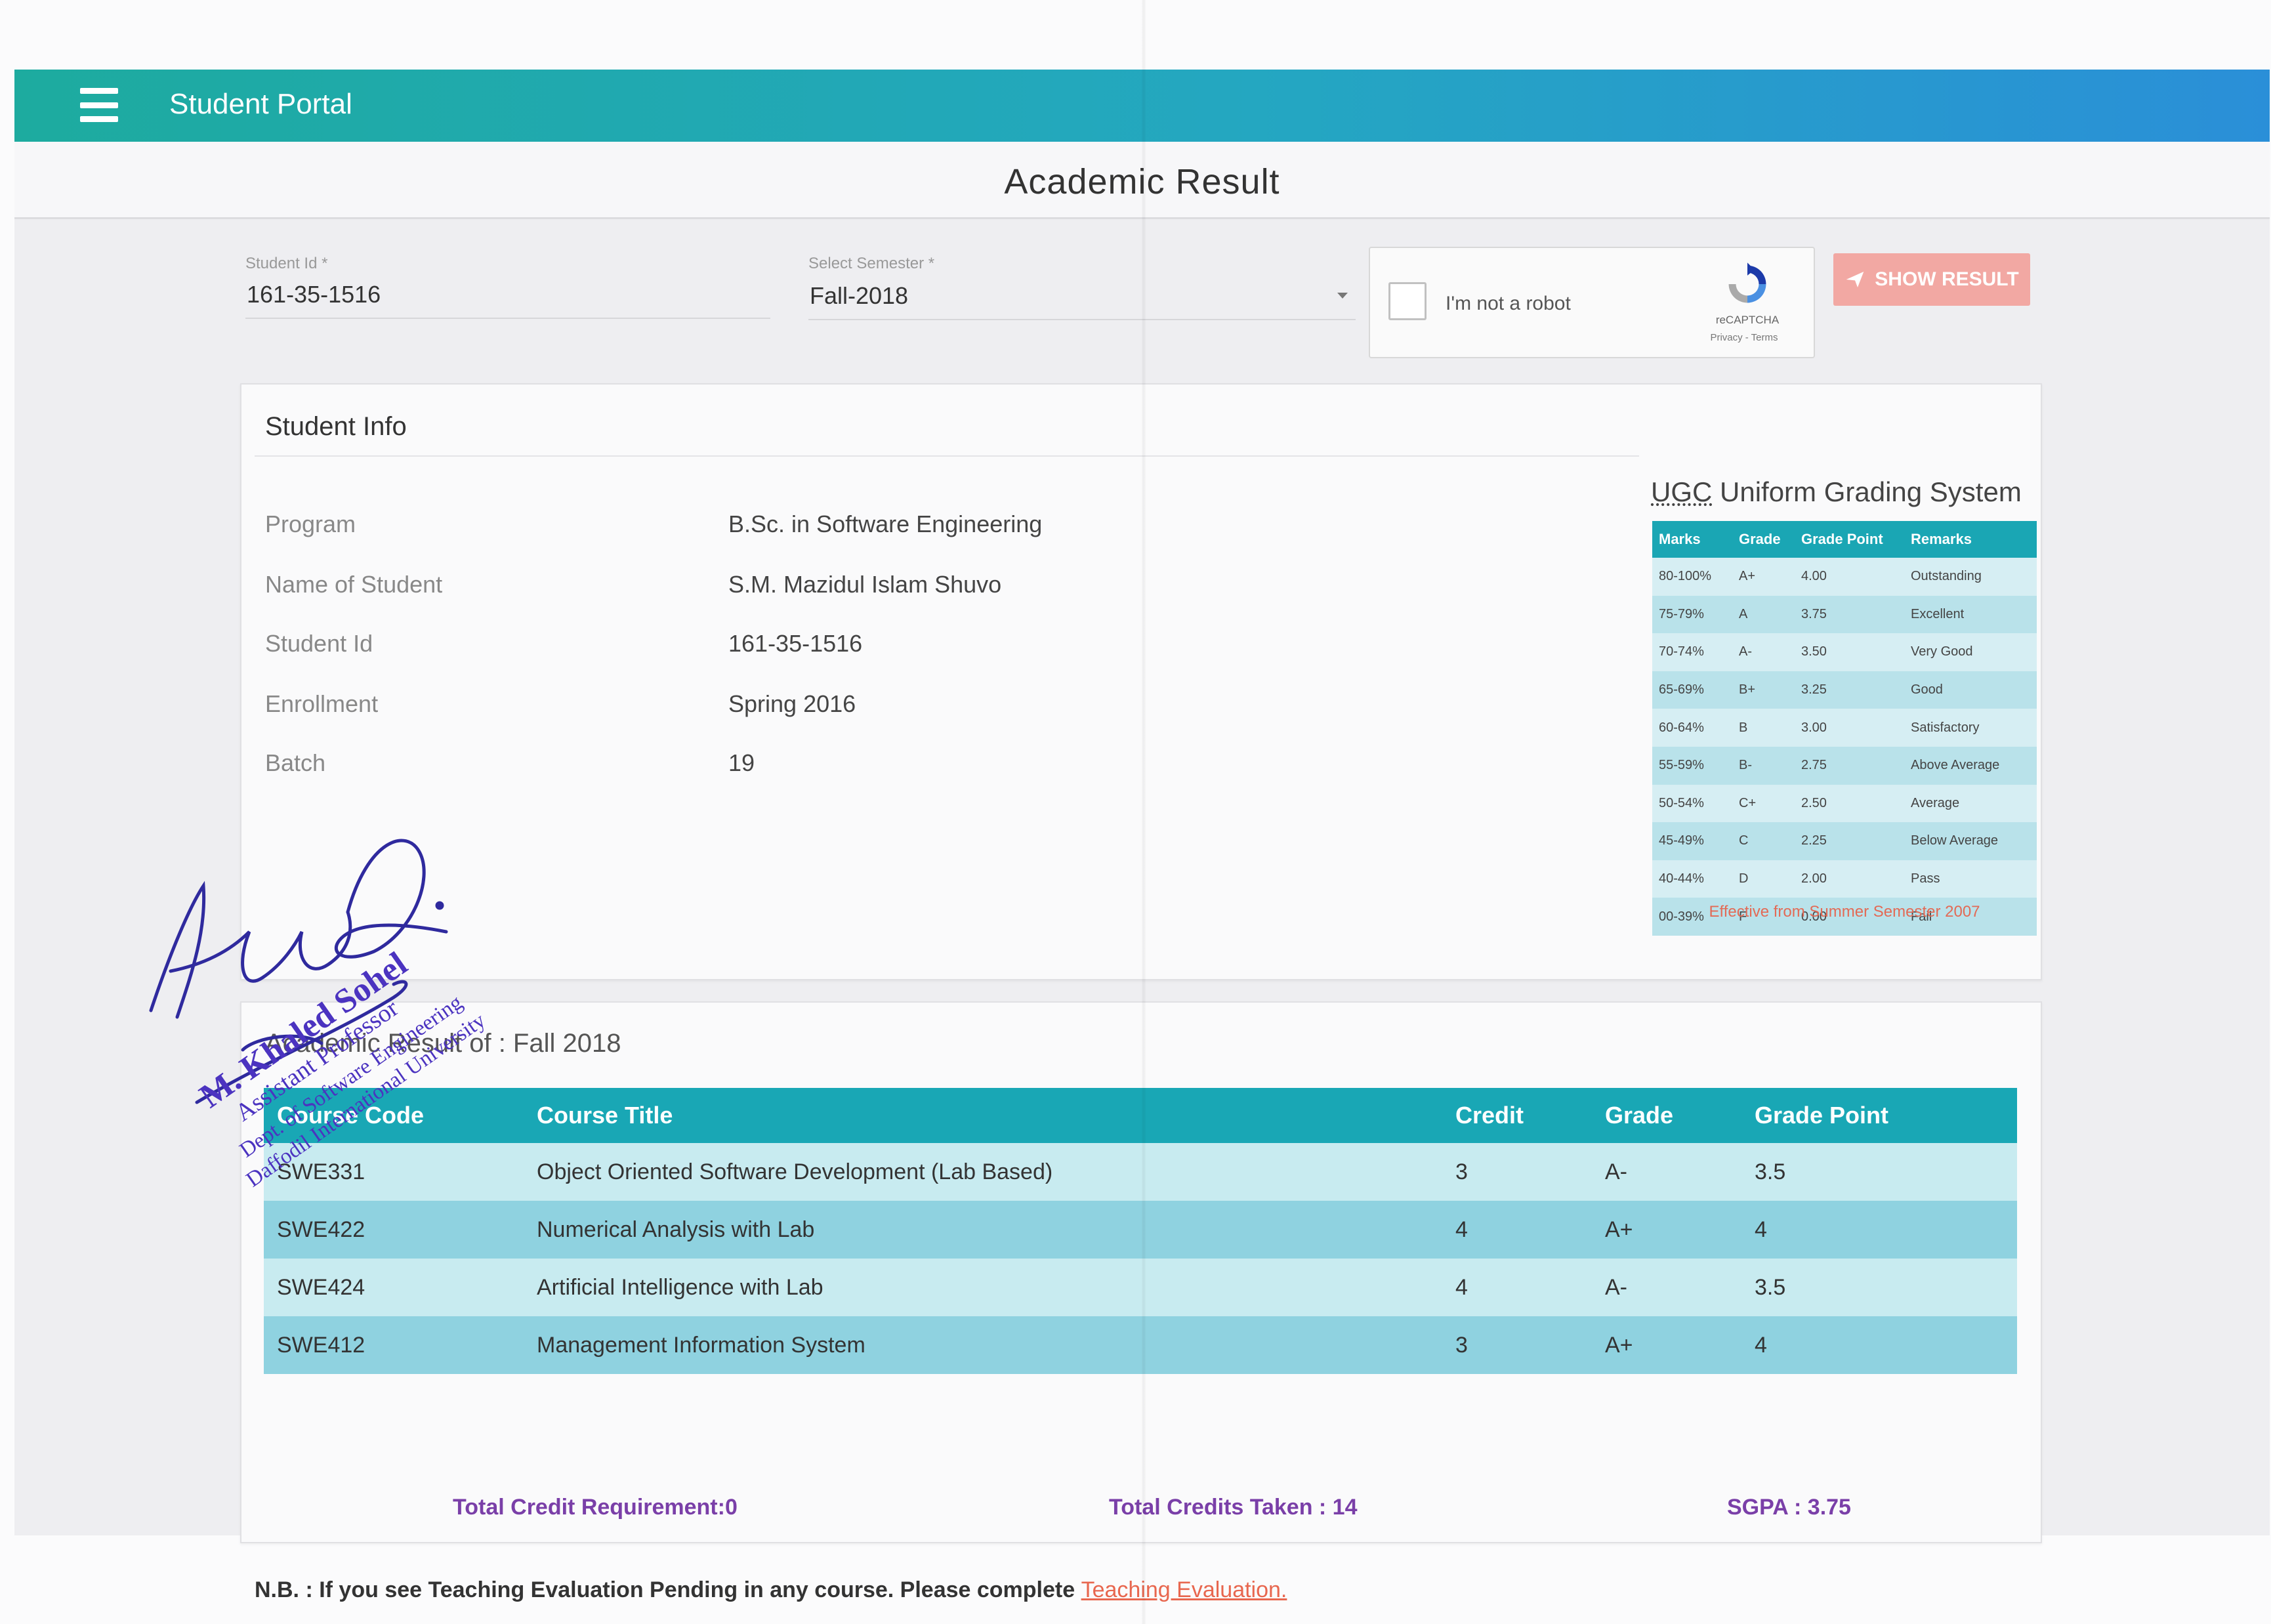 This screenshot has height=1624, width=2271. I want to click on header-credit: Credit, so click(1530, 1116).